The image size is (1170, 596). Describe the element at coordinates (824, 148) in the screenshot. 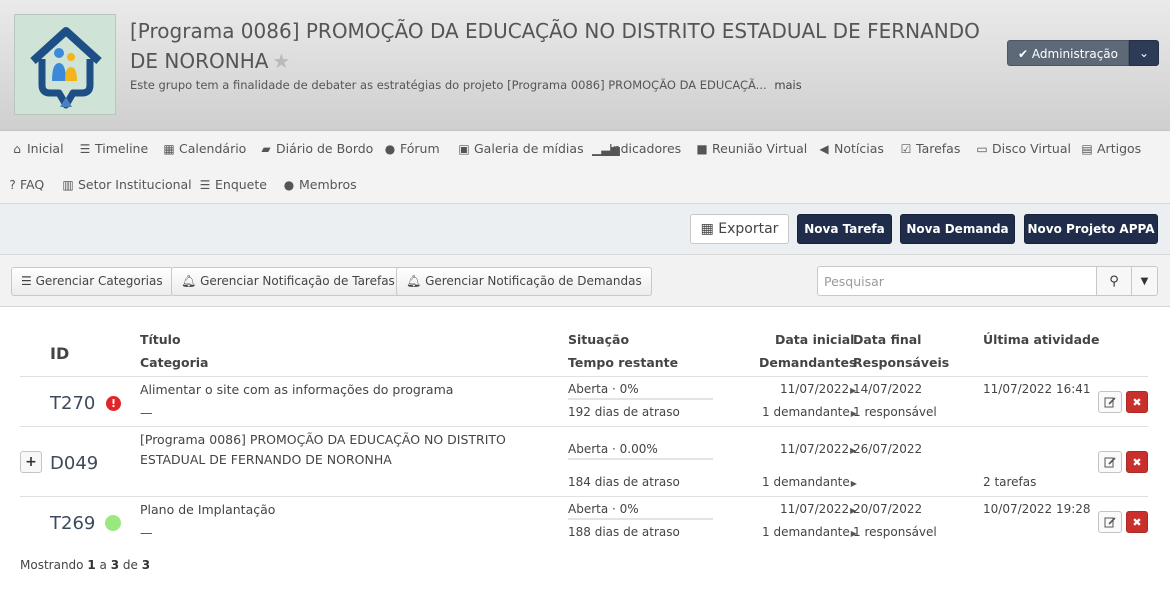

I see `bullhorn-icon: ◀` at that location.